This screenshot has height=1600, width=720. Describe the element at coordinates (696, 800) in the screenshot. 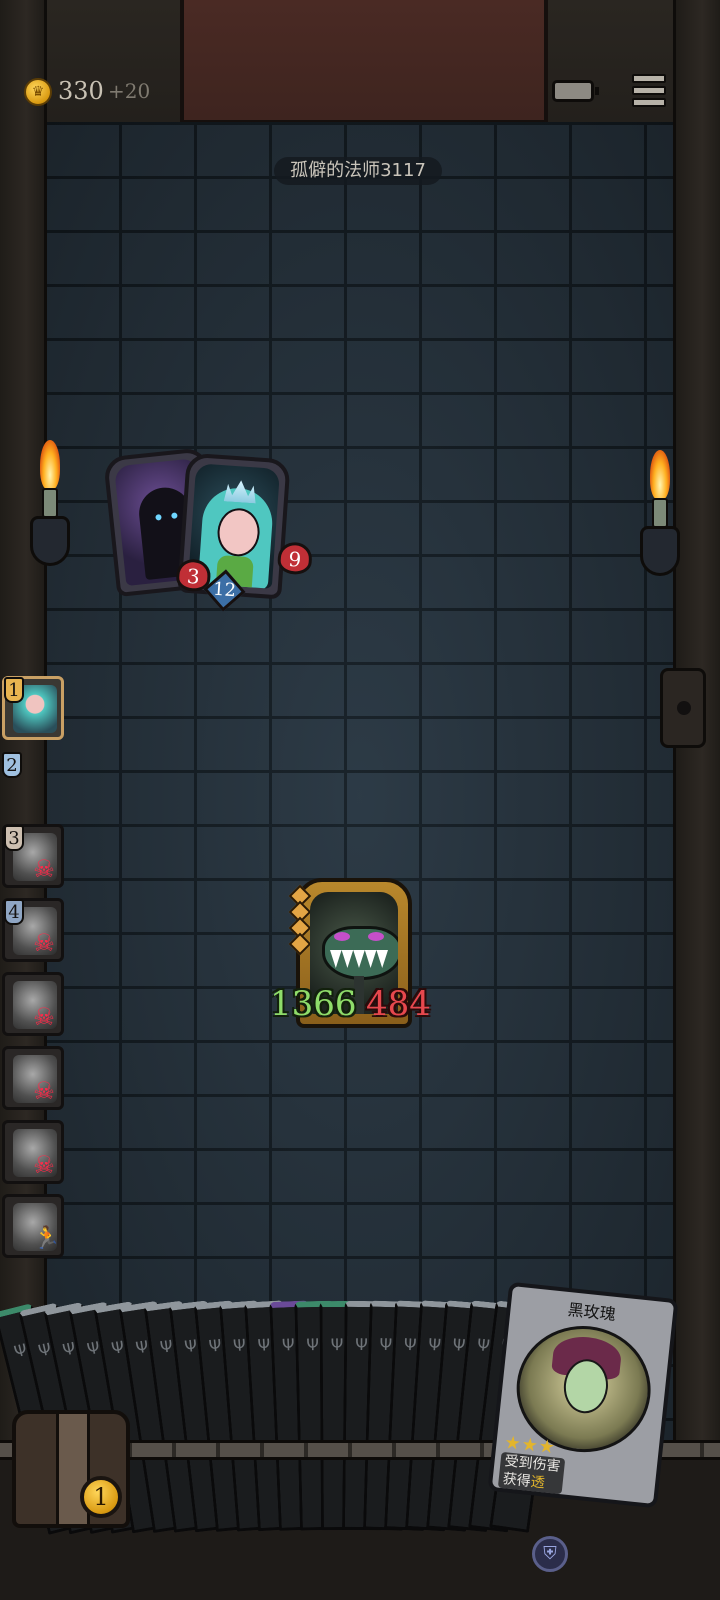

I see `right-frame` at that location.